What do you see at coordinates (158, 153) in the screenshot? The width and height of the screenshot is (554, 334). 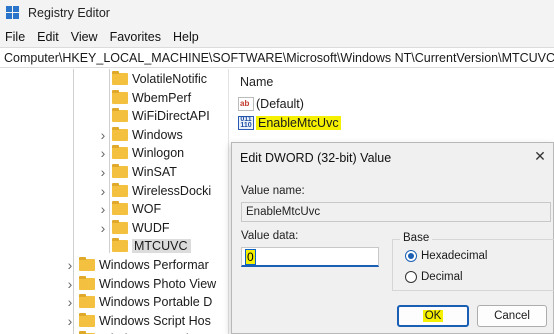 I see `tree-item-label: Winlogon` at bounding box center [158, 153].